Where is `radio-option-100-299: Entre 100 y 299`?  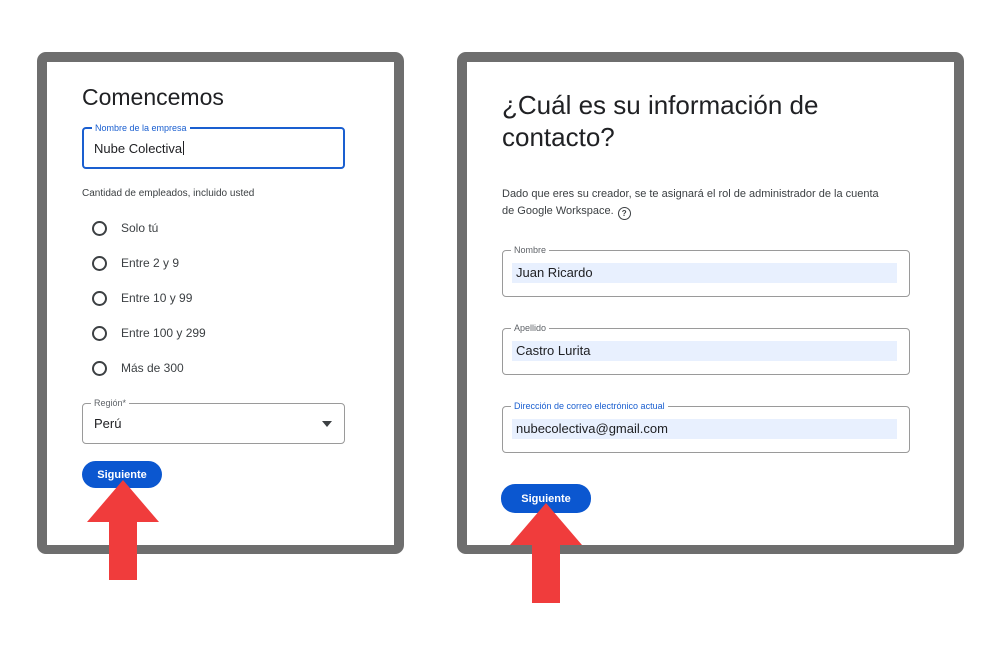 radio-option-100-299: Entre 100 y 299 is located at coordinates (149, 333).